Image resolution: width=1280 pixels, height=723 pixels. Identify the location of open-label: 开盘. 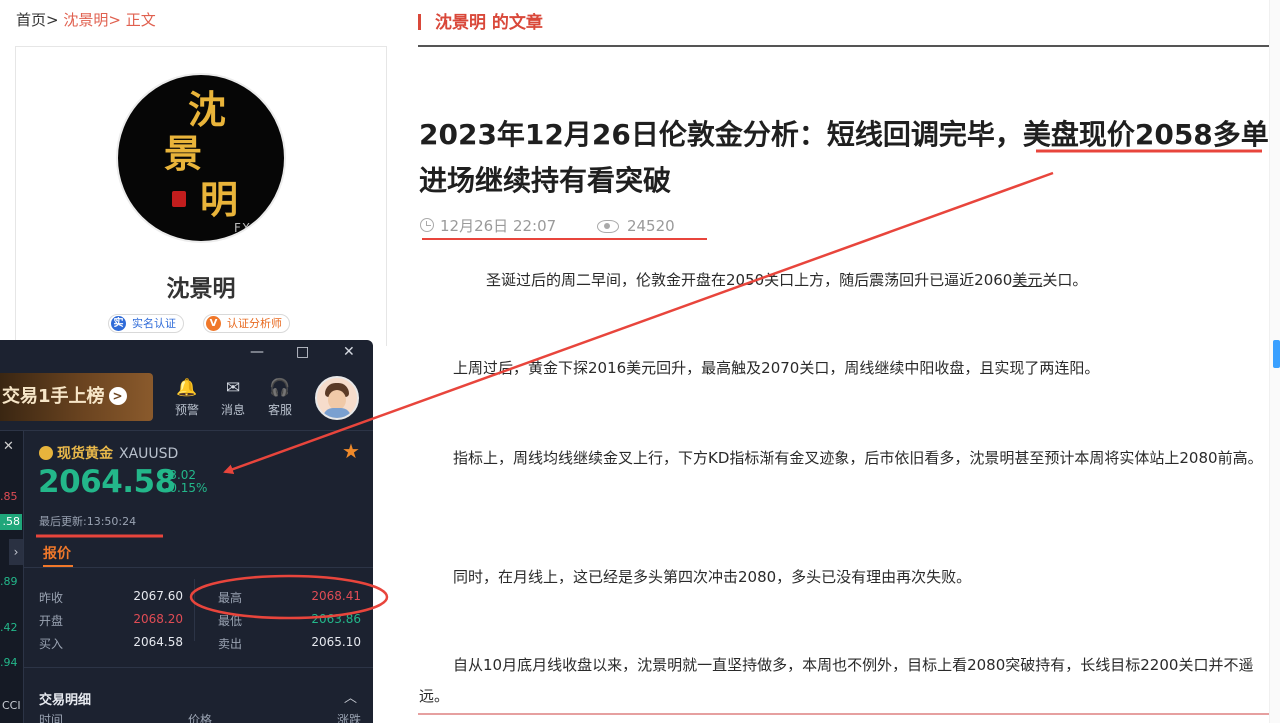
(51, 621).